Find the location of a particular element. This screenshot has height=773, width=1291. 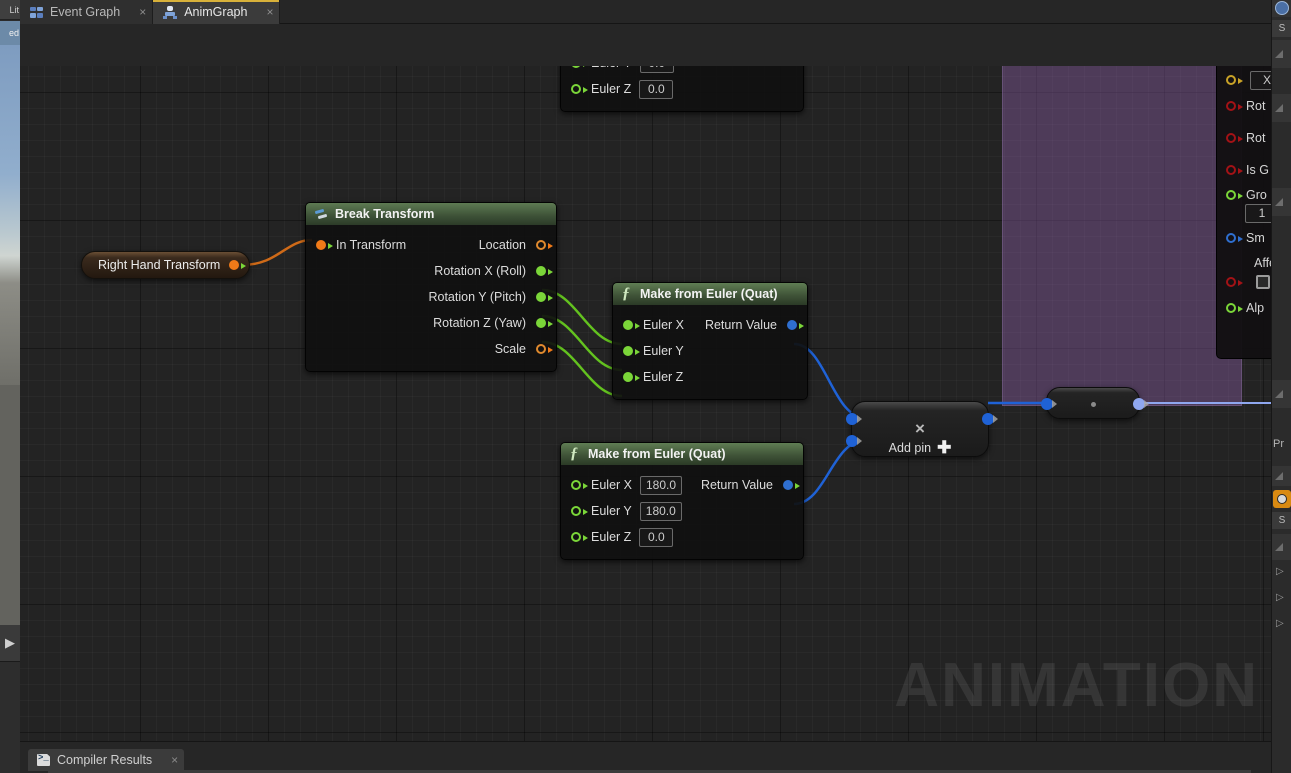

left-sliver-toolbar: ed is located at coordinates (10, 33).